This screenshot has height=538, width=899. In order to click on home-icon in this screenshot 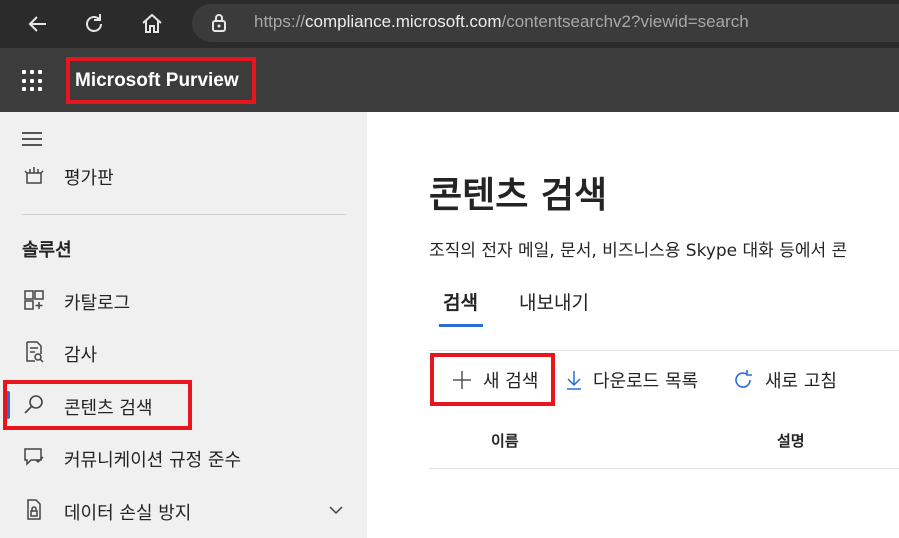, I will do `click(152, 23)`.